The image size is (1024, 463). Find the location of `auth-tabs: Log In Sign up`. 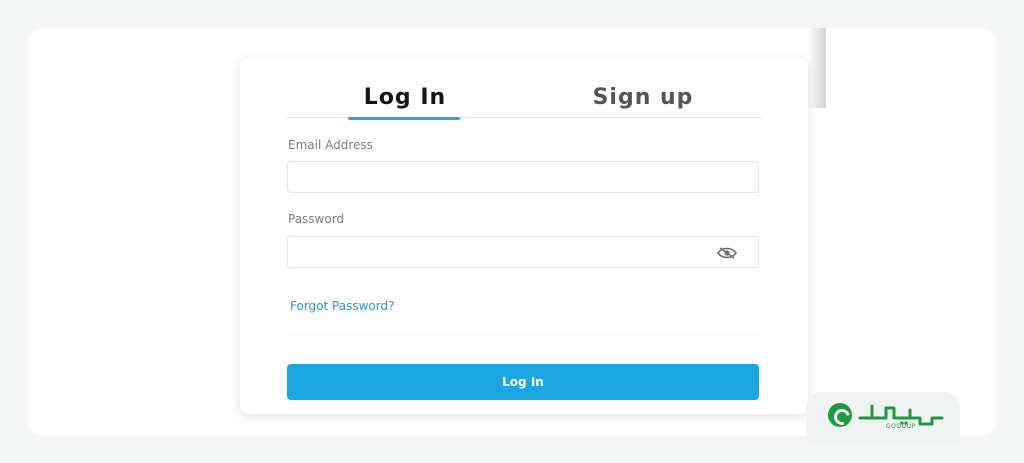

auth-tabs: Log In Sign up is located at coordinates (524, 98).